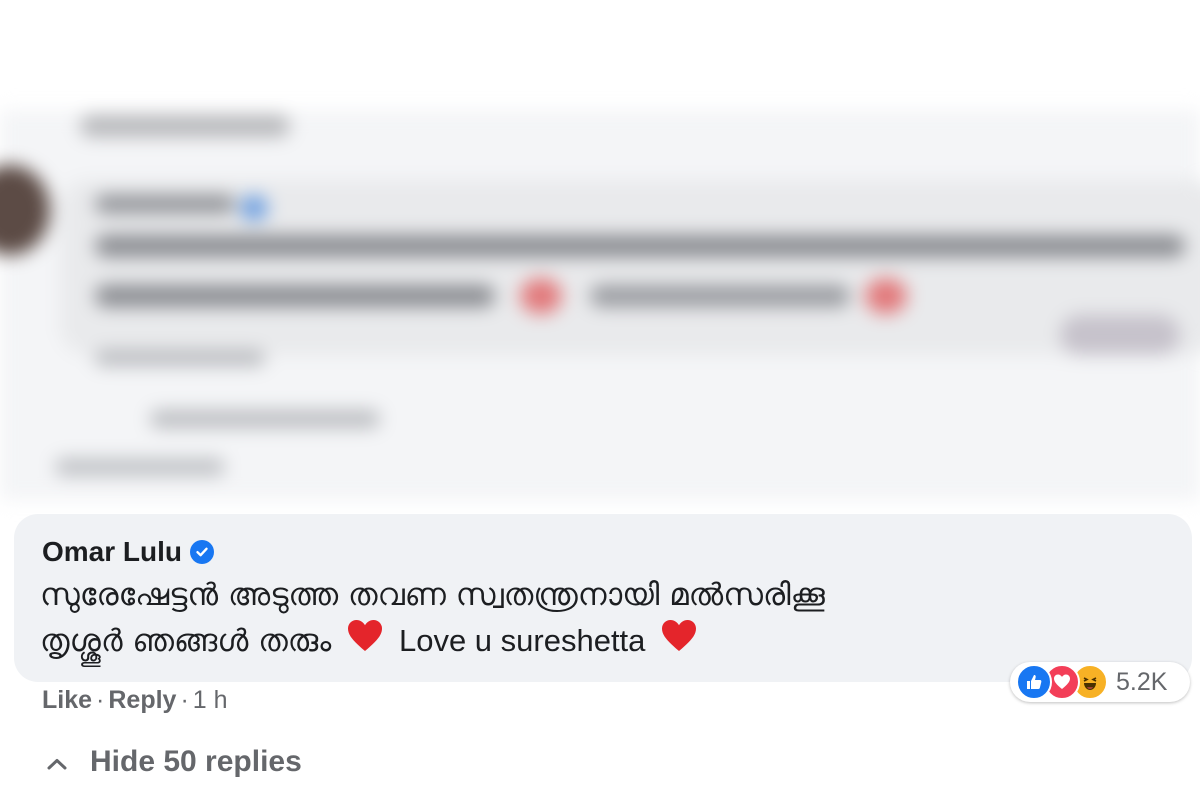  I want to click on comment-author-name: Omar Lulu, so click(112, 552).